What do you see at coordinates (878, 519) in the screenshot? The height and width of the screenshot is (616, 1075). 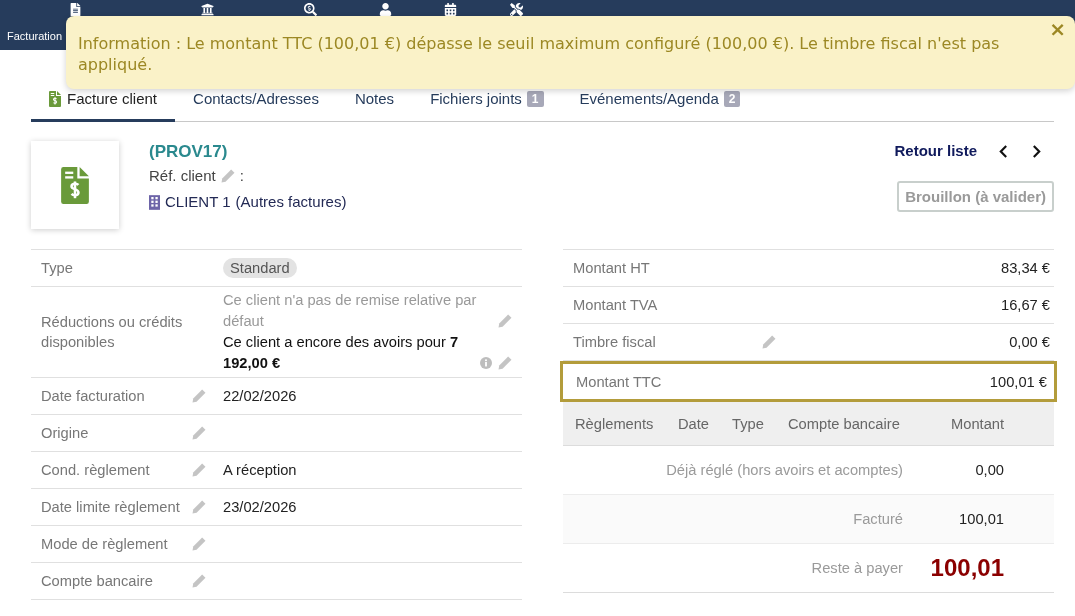 I see `summary-label: Facturé` at bounding box center [878, 519].